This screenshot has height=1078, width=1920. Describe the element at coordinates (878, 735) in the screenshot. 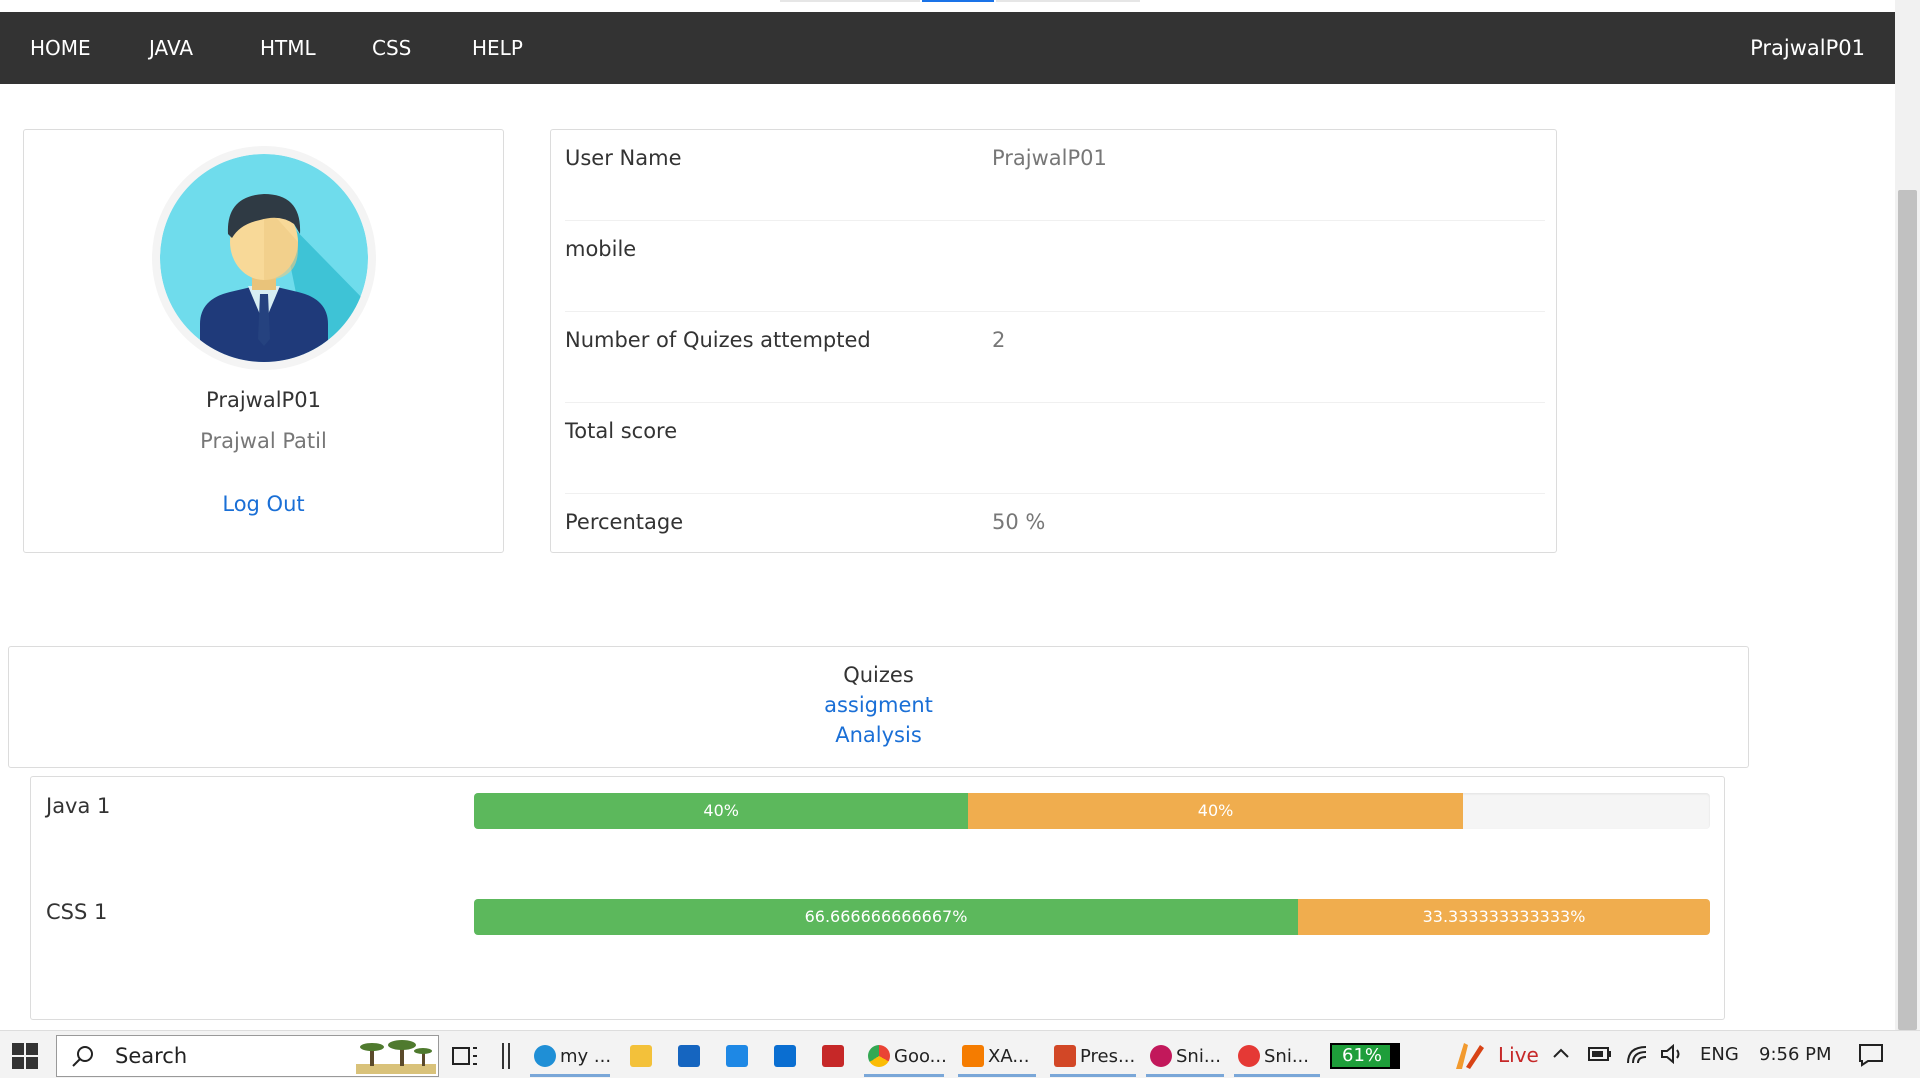

I see `analysis-link: Analysis` at that location.